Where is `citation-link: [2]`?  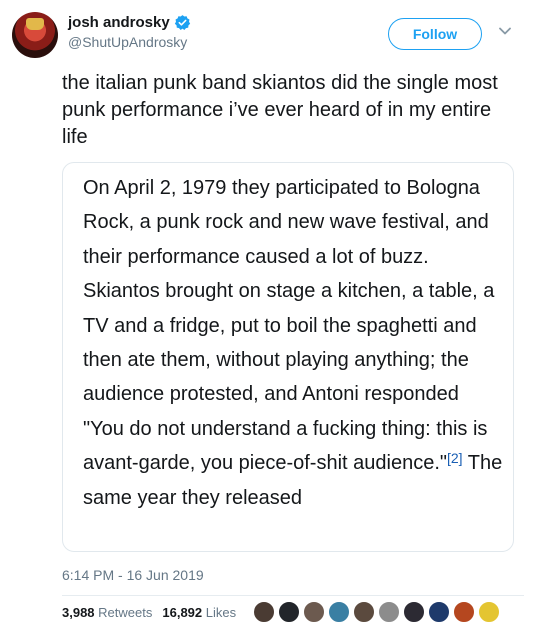 citation-link: [2] is located at coordinates (455, 458).